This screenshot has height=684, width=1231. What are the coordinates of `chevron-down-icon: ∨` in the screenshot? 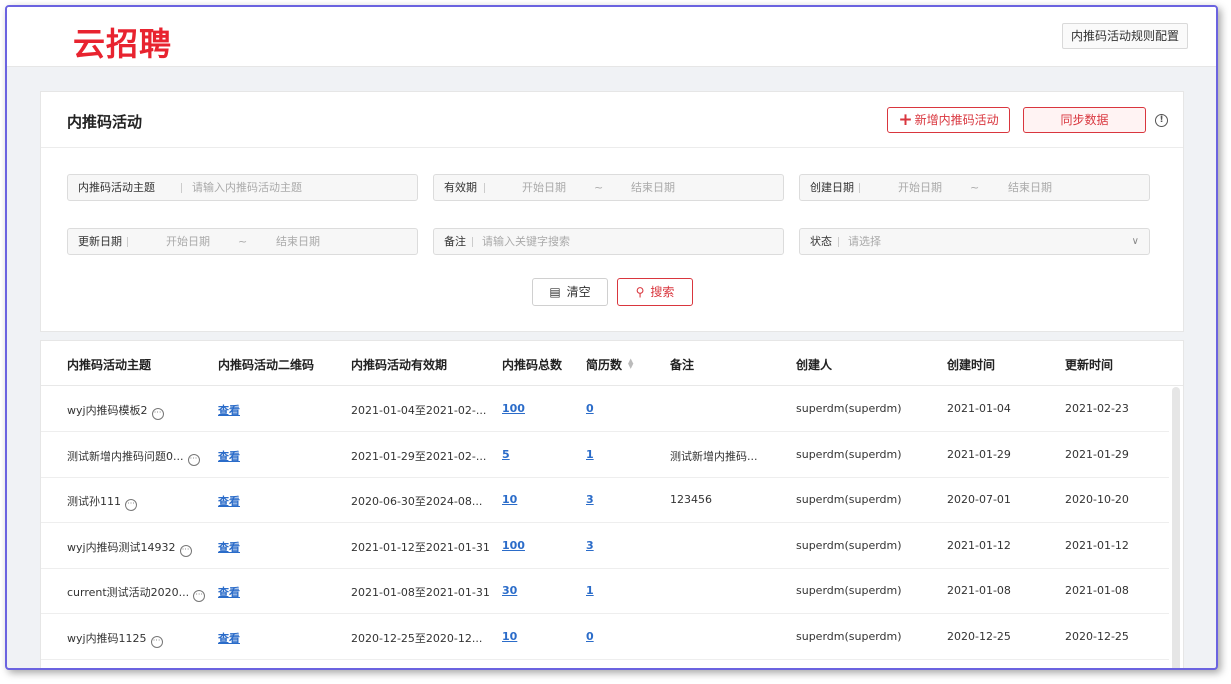 It's located at (1135, 241).